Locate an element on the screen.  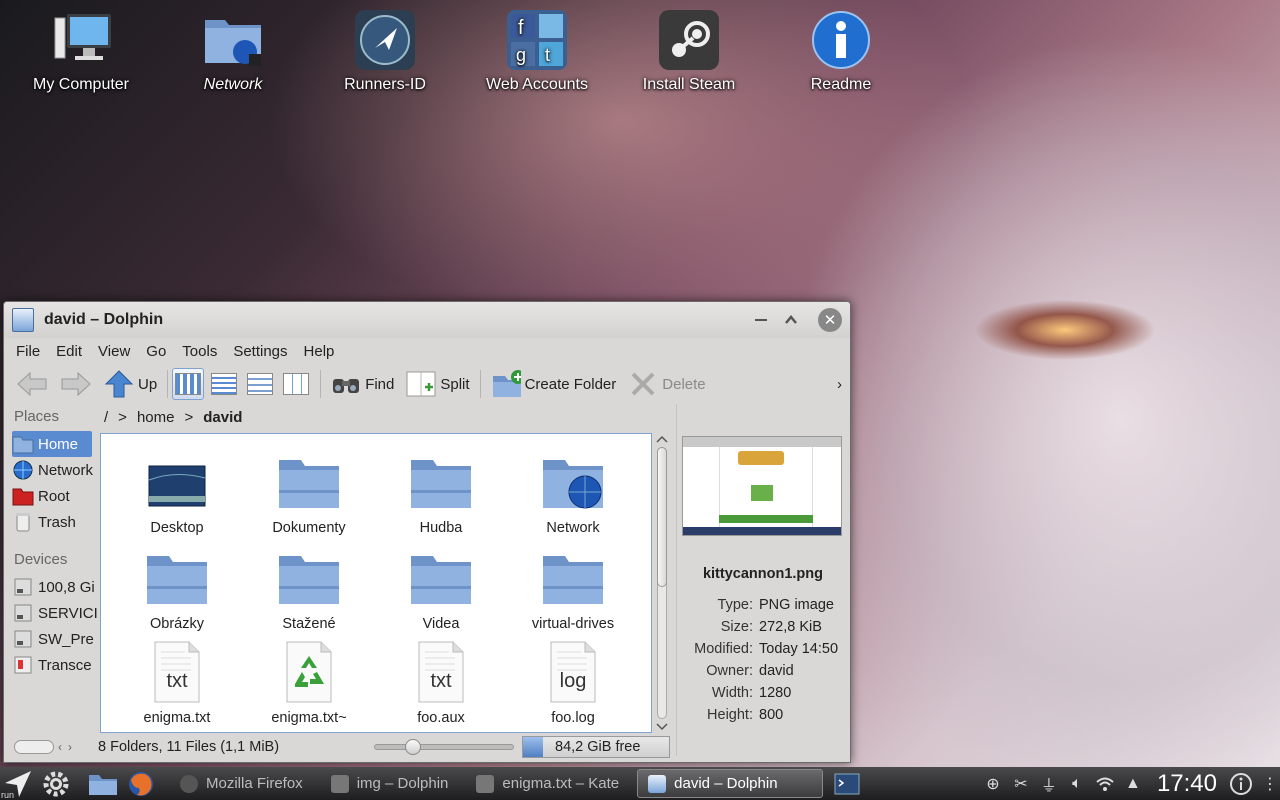
network-tray-icon: ⊕ is located at coordinates (993, 784).